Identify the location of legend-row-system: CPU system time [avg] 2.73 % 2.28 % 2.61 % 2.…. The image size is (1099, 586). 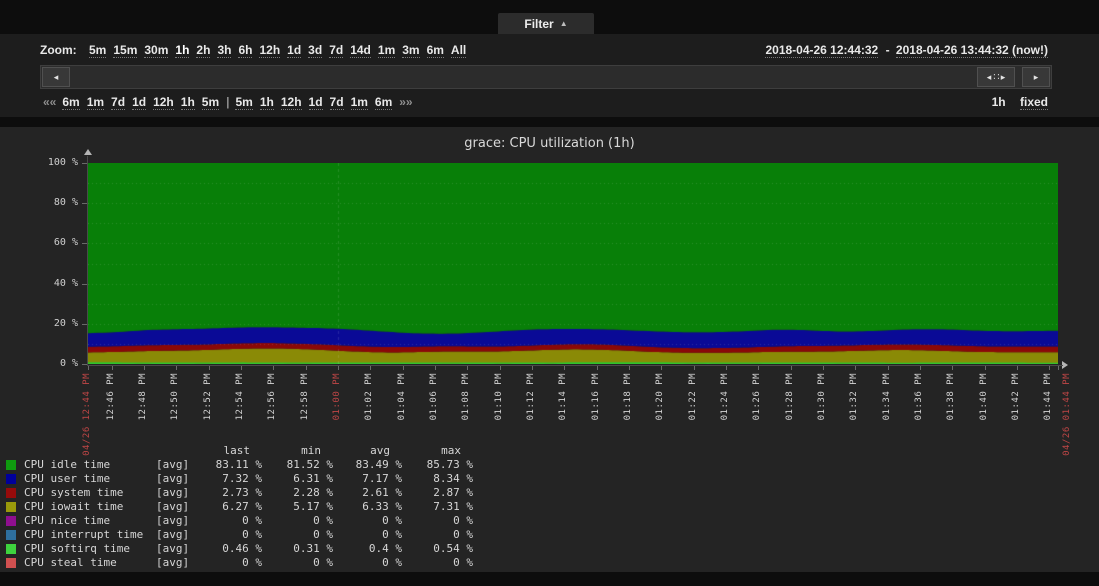
(239, 492).